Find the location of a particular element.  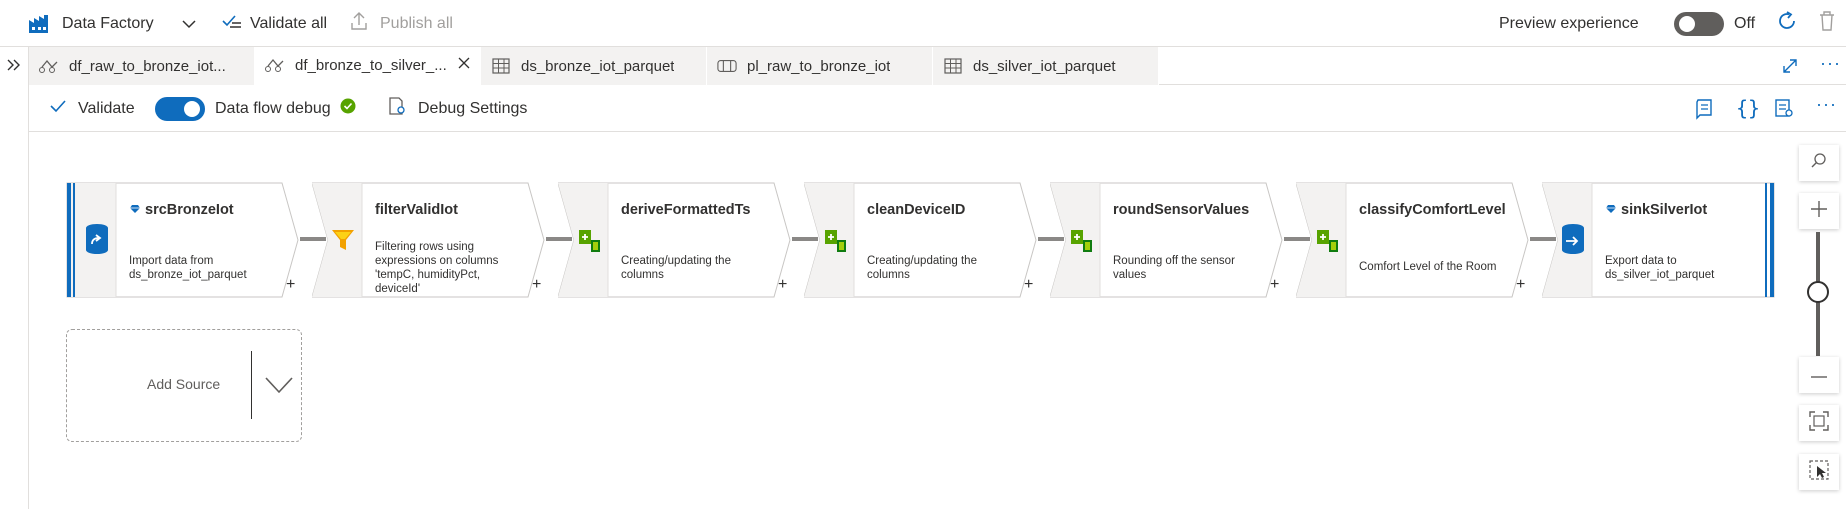

trash-icon is located at coordinates (1827, 23).